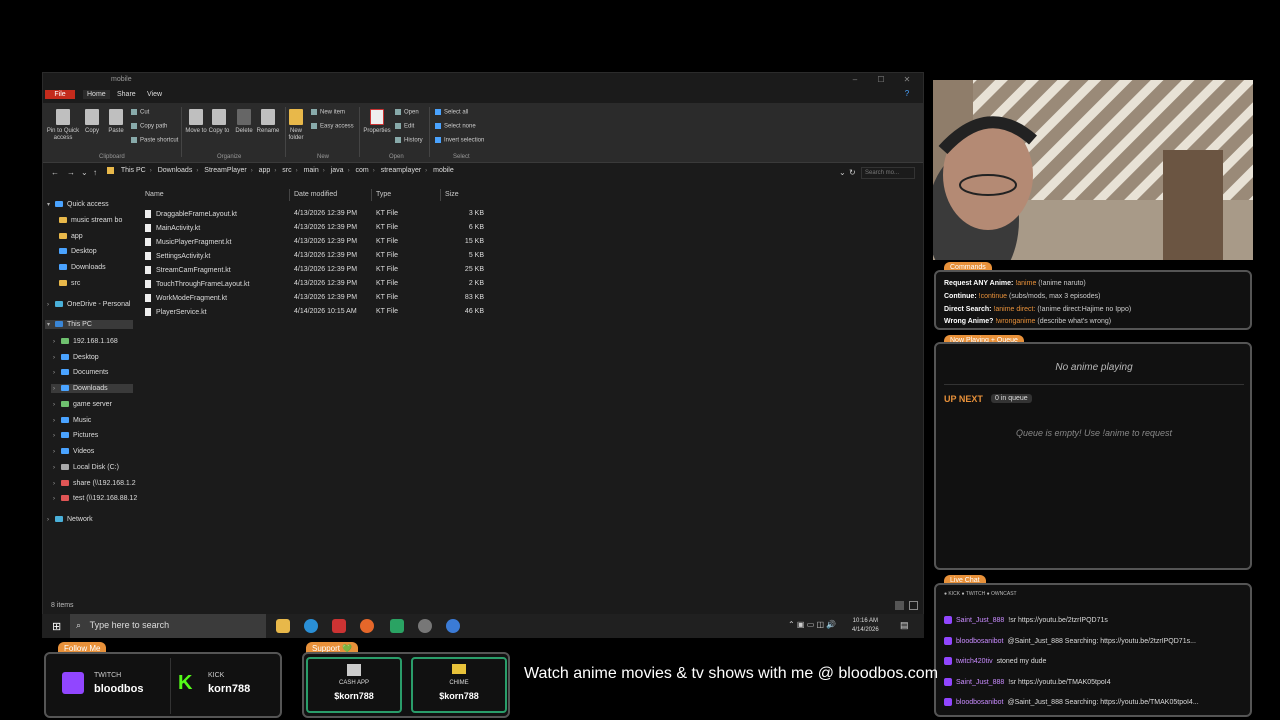  I want to click on terminal-icon, so click(397, 626).